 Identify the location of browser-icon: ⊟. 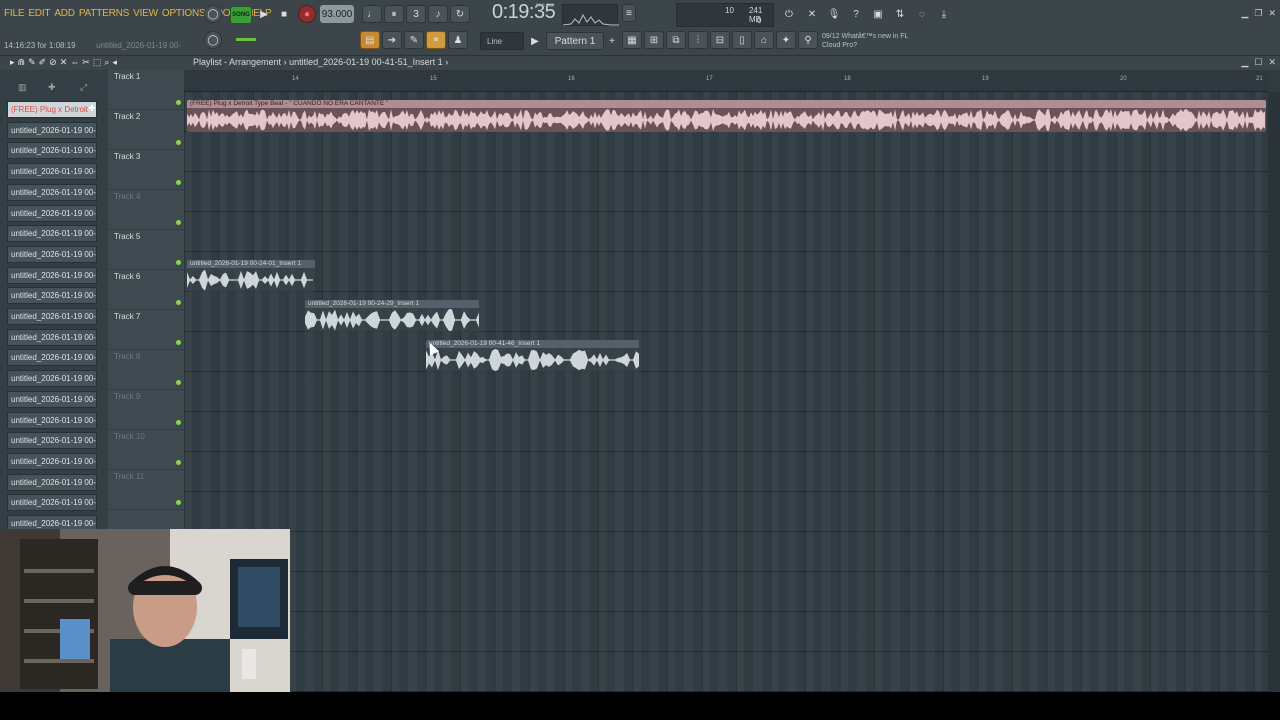
(720, 40).